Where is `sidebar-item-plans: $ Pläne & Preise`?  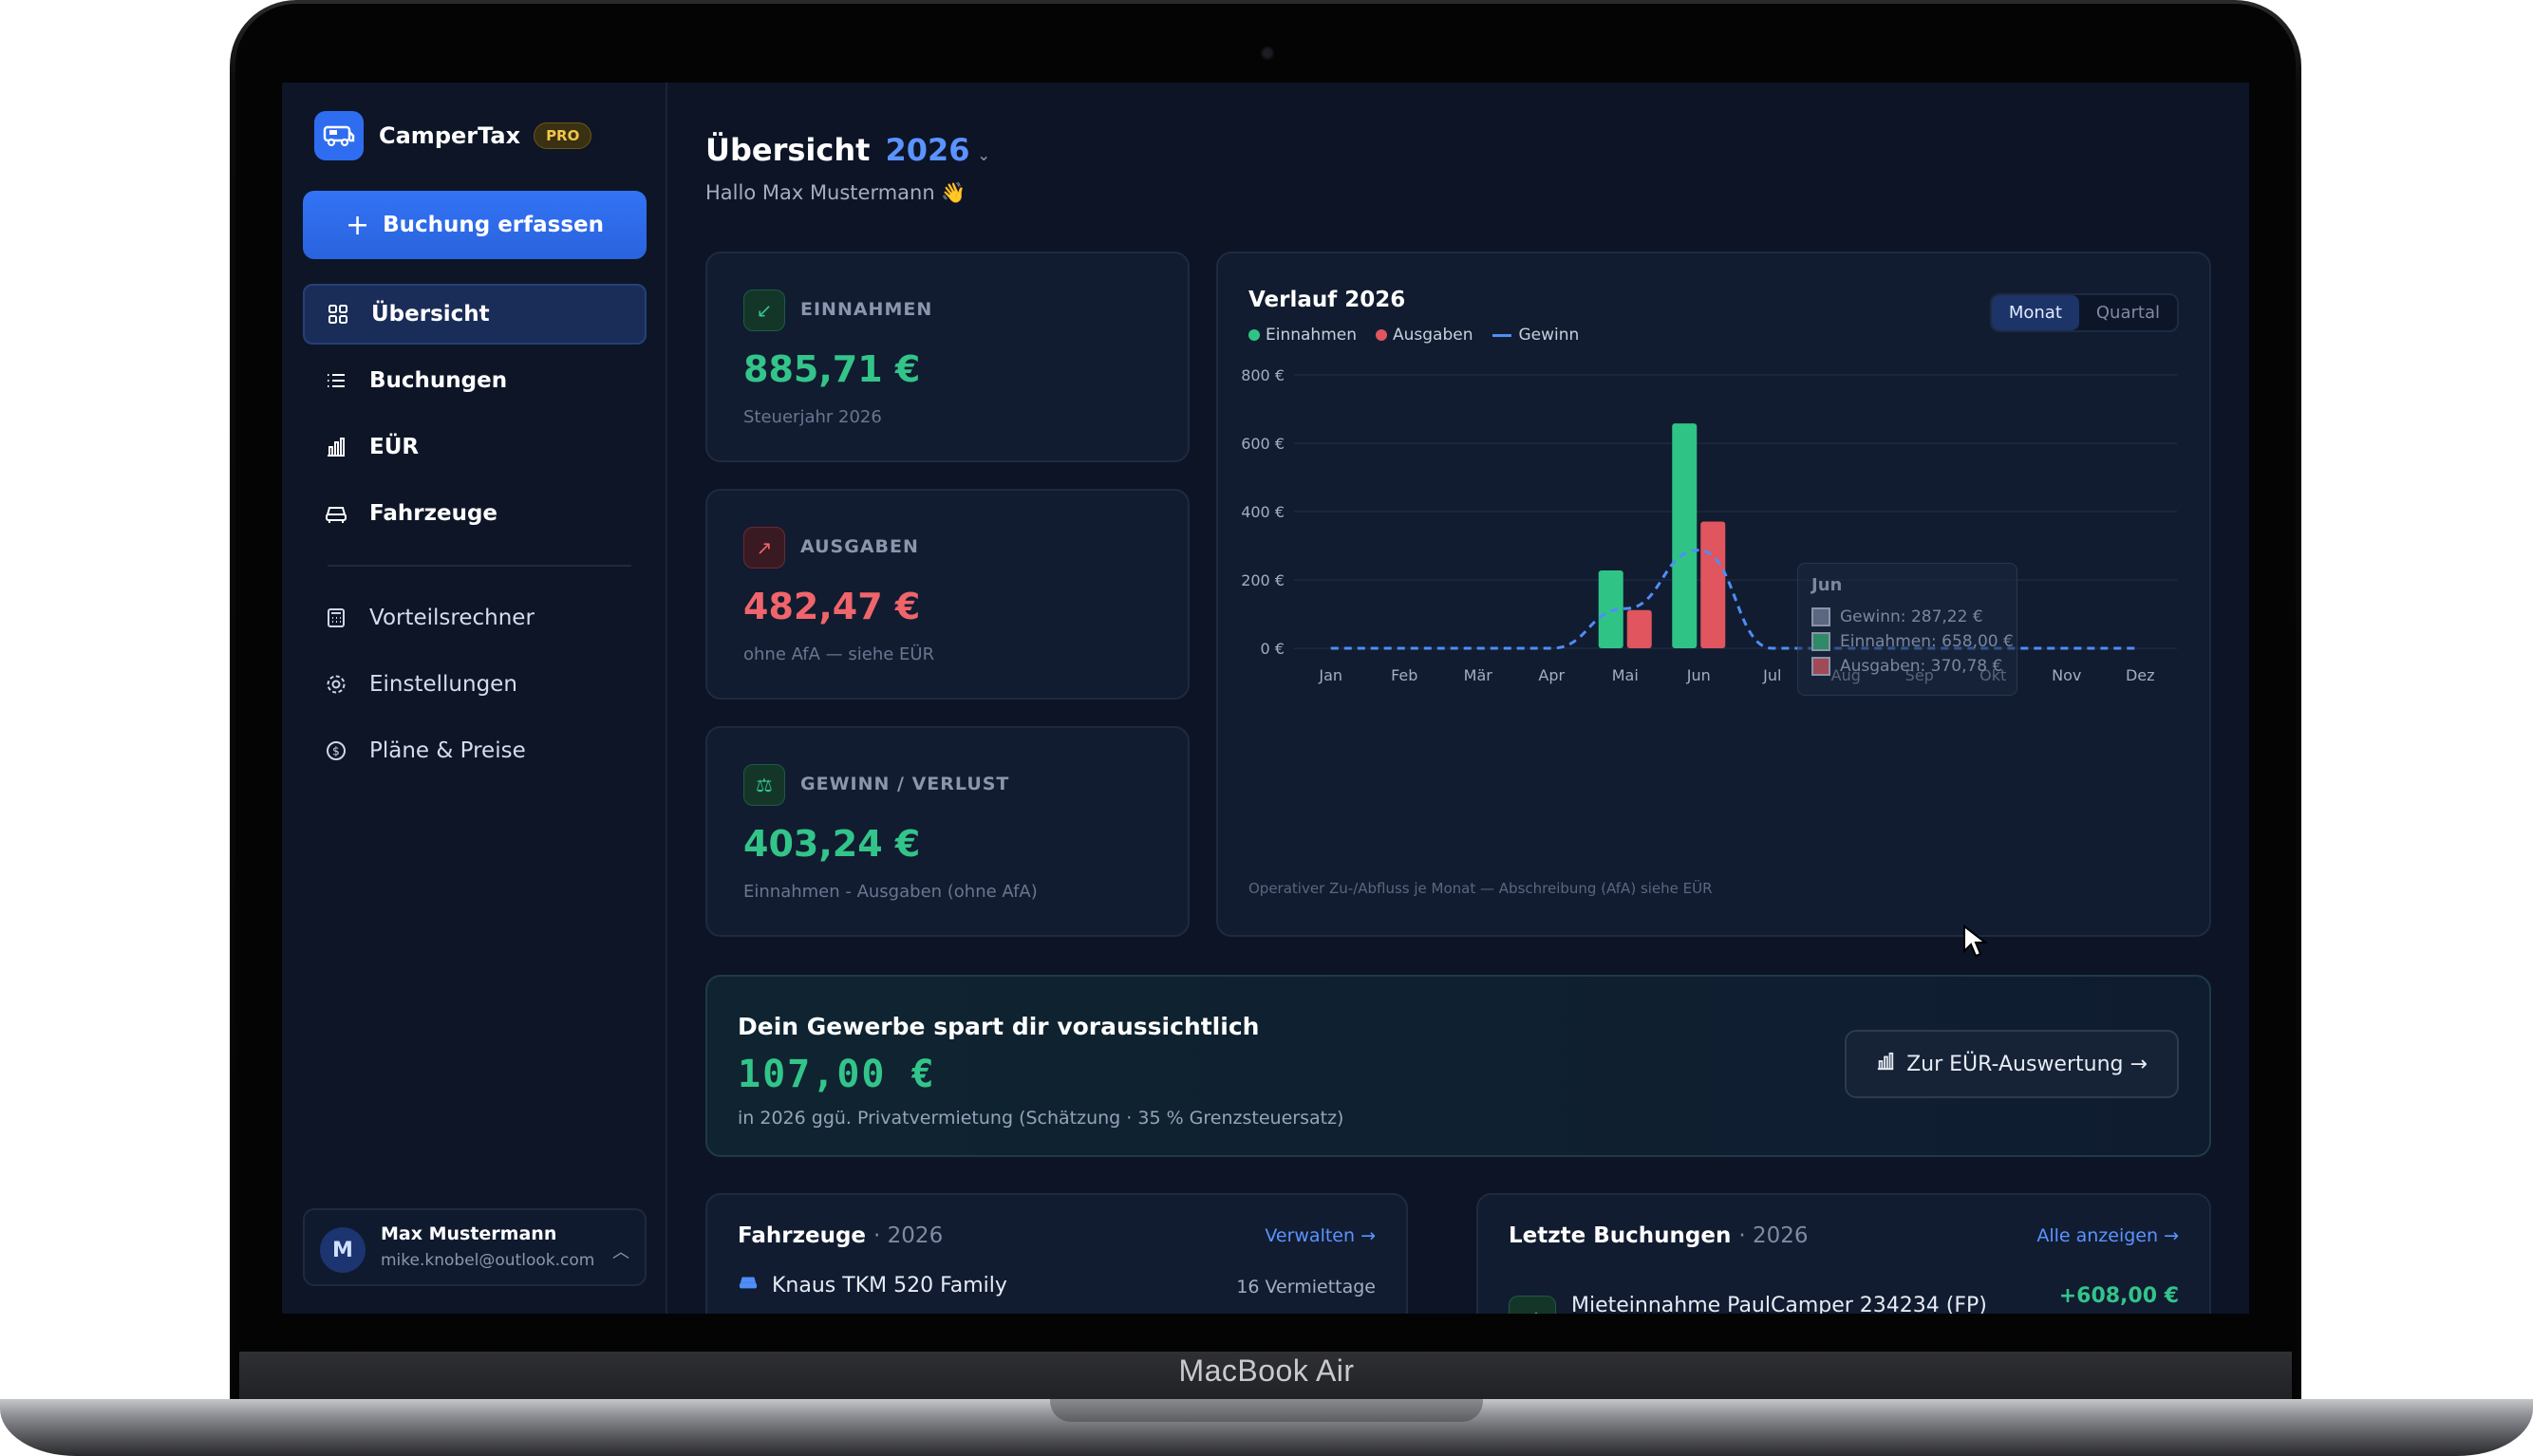
sidebar-item-plans: $ Pläne & Preise is located at coordinates (475, 750).